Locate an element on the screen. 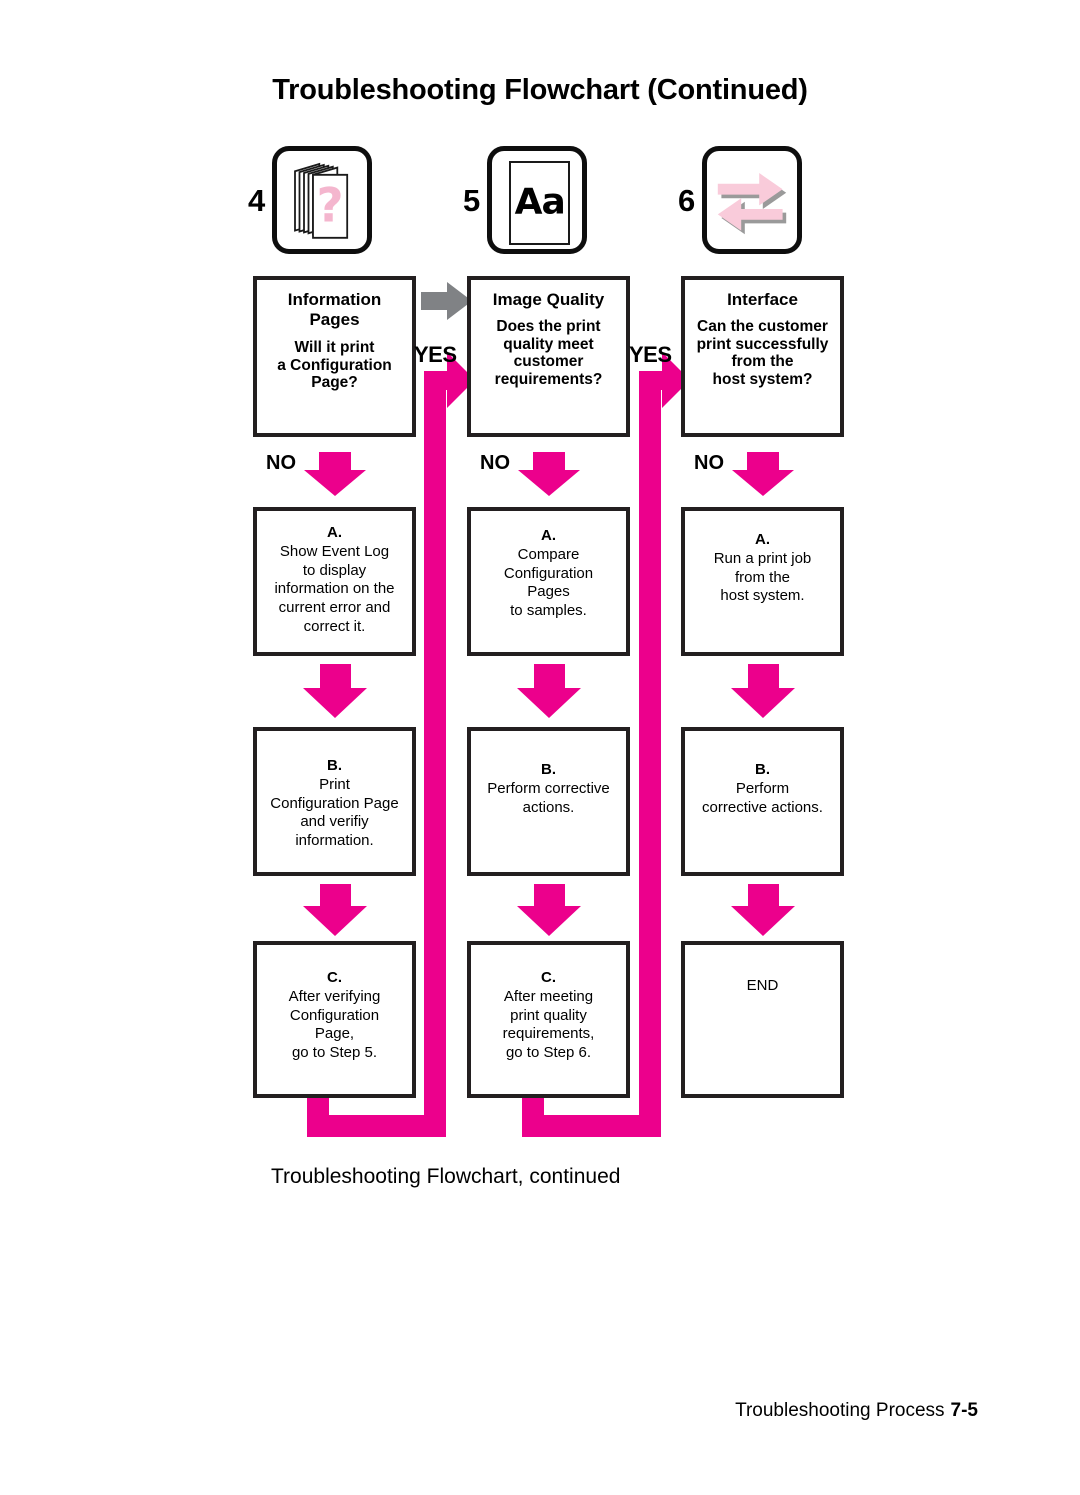 This screenshot has height=1495, width=1080. step-line: current error and is located at coordinates (334, 607).